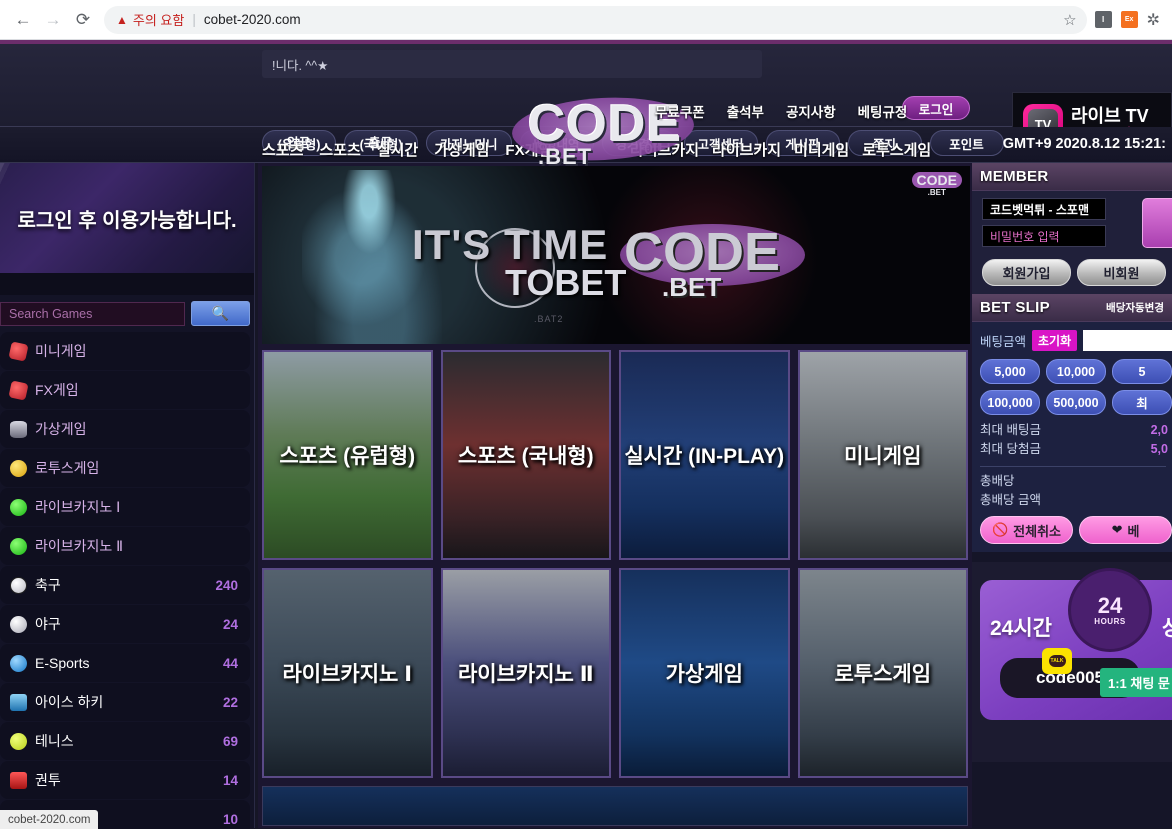 This screenshot has height=829, width=1172. I want to click on sidebar-item-8: 야구 24, so click(125, 624).